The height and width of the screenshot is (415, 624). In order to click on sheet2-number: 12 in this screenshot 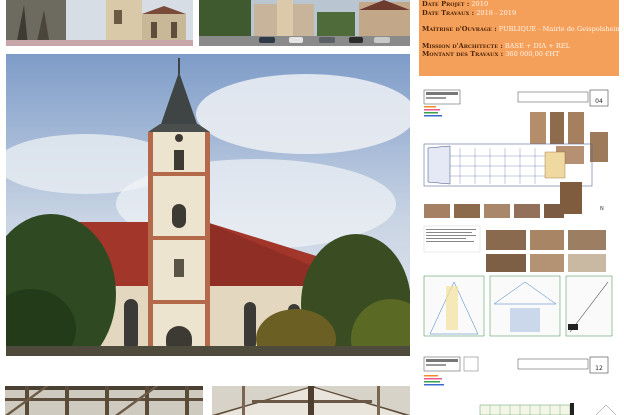, I will do `click(599, 368)`.